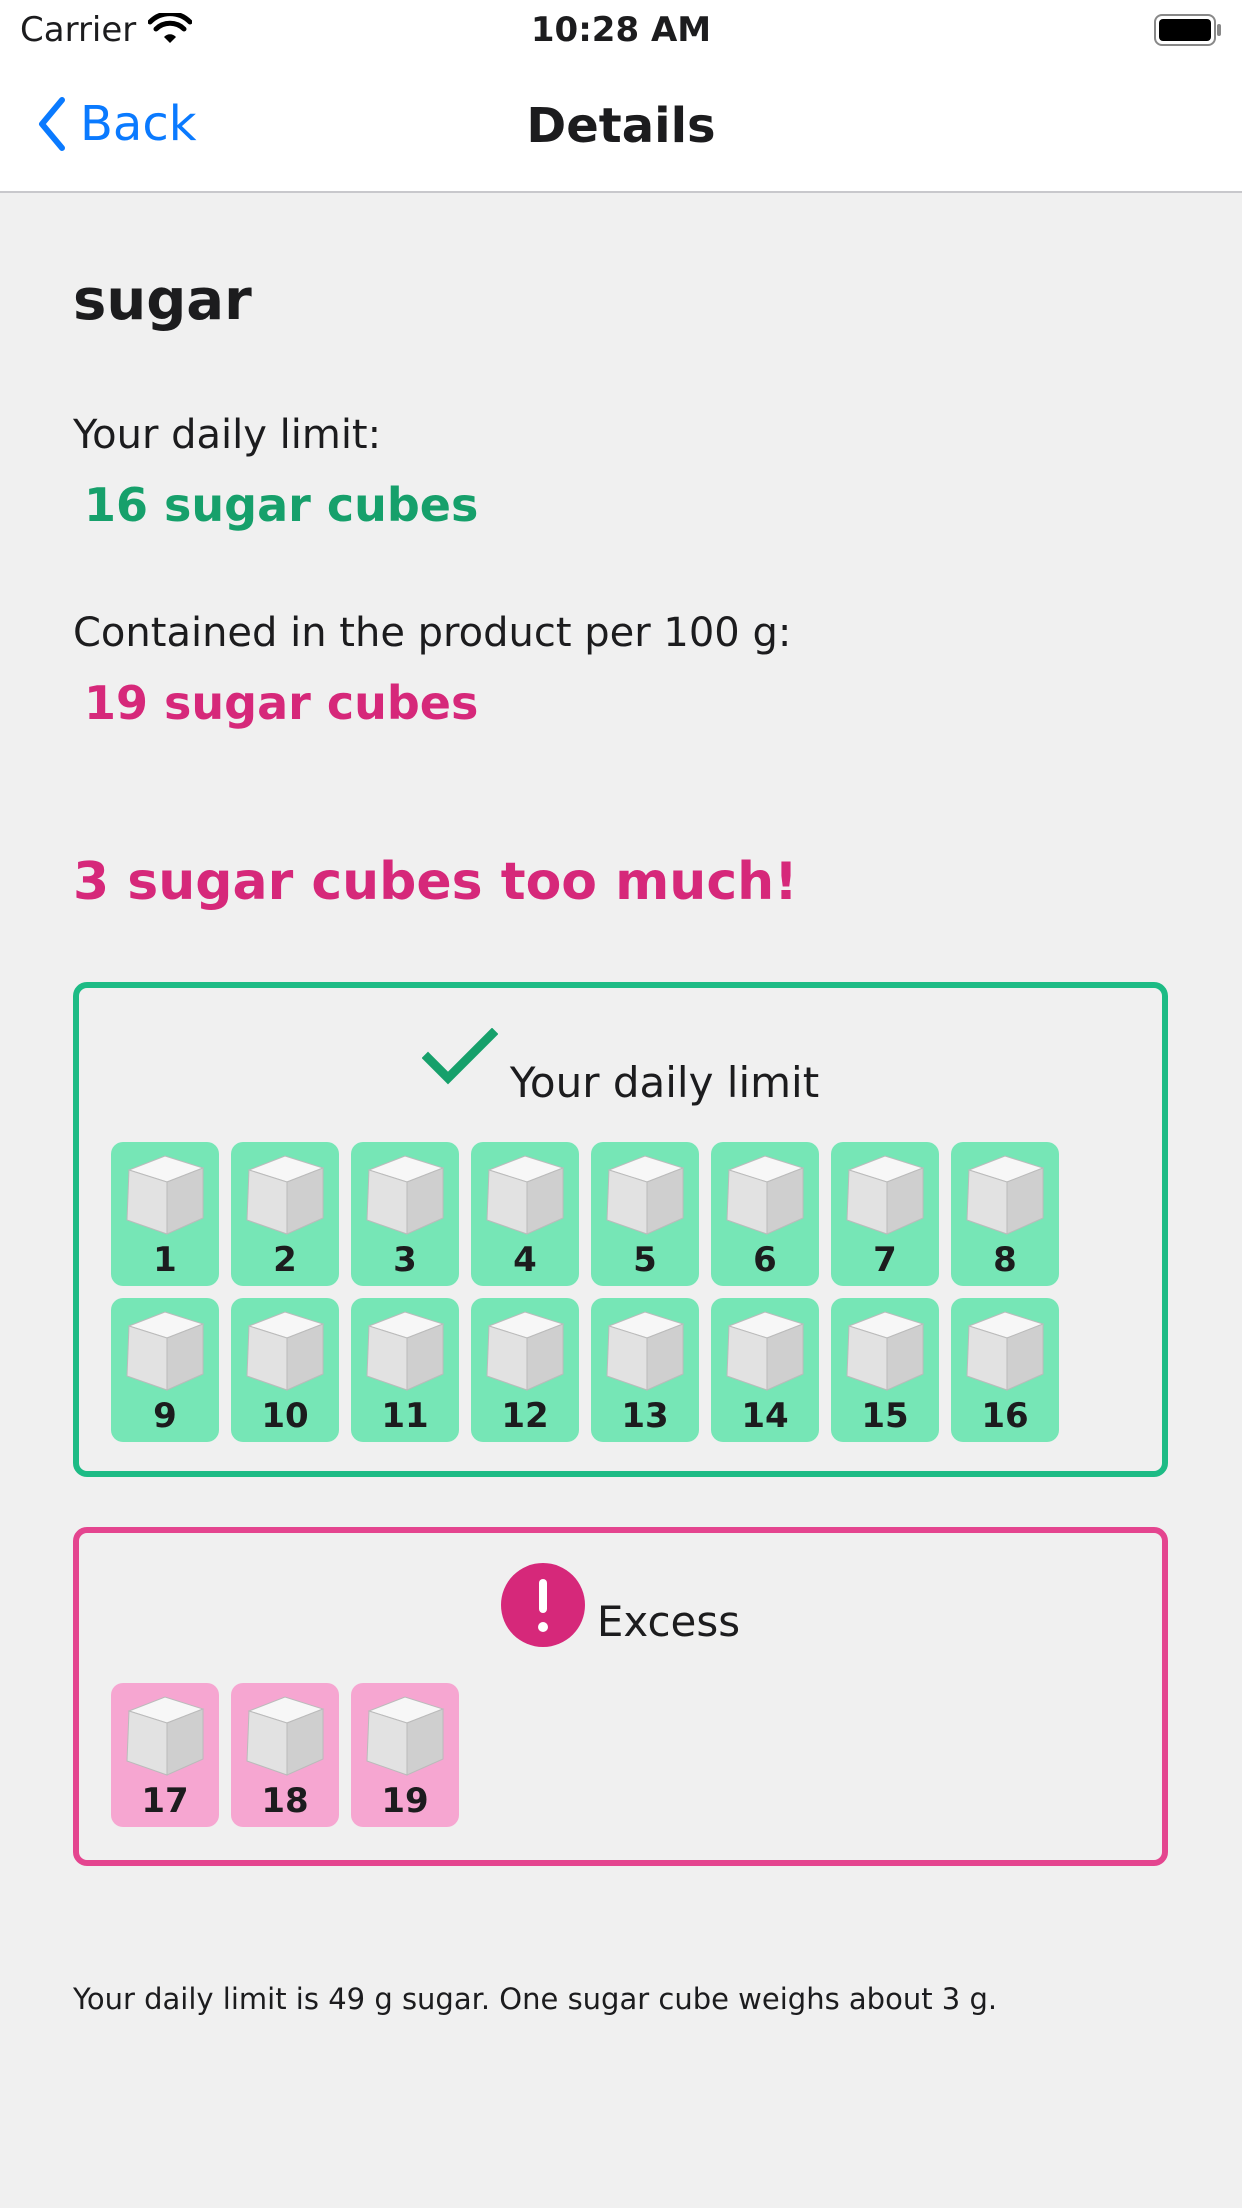  I want to click on sugar-cube-tile: 18, so click(285, 1755).